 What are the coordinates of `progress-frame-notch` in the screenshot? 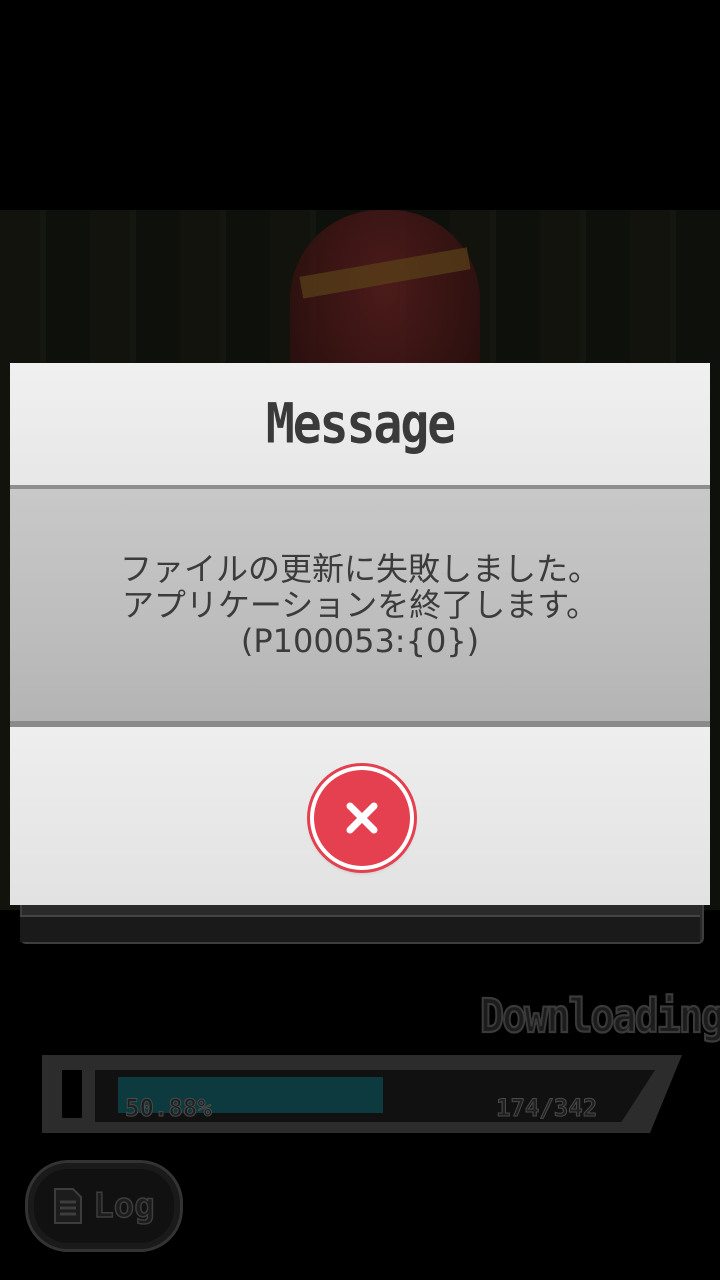 It's located at (72, 1094).